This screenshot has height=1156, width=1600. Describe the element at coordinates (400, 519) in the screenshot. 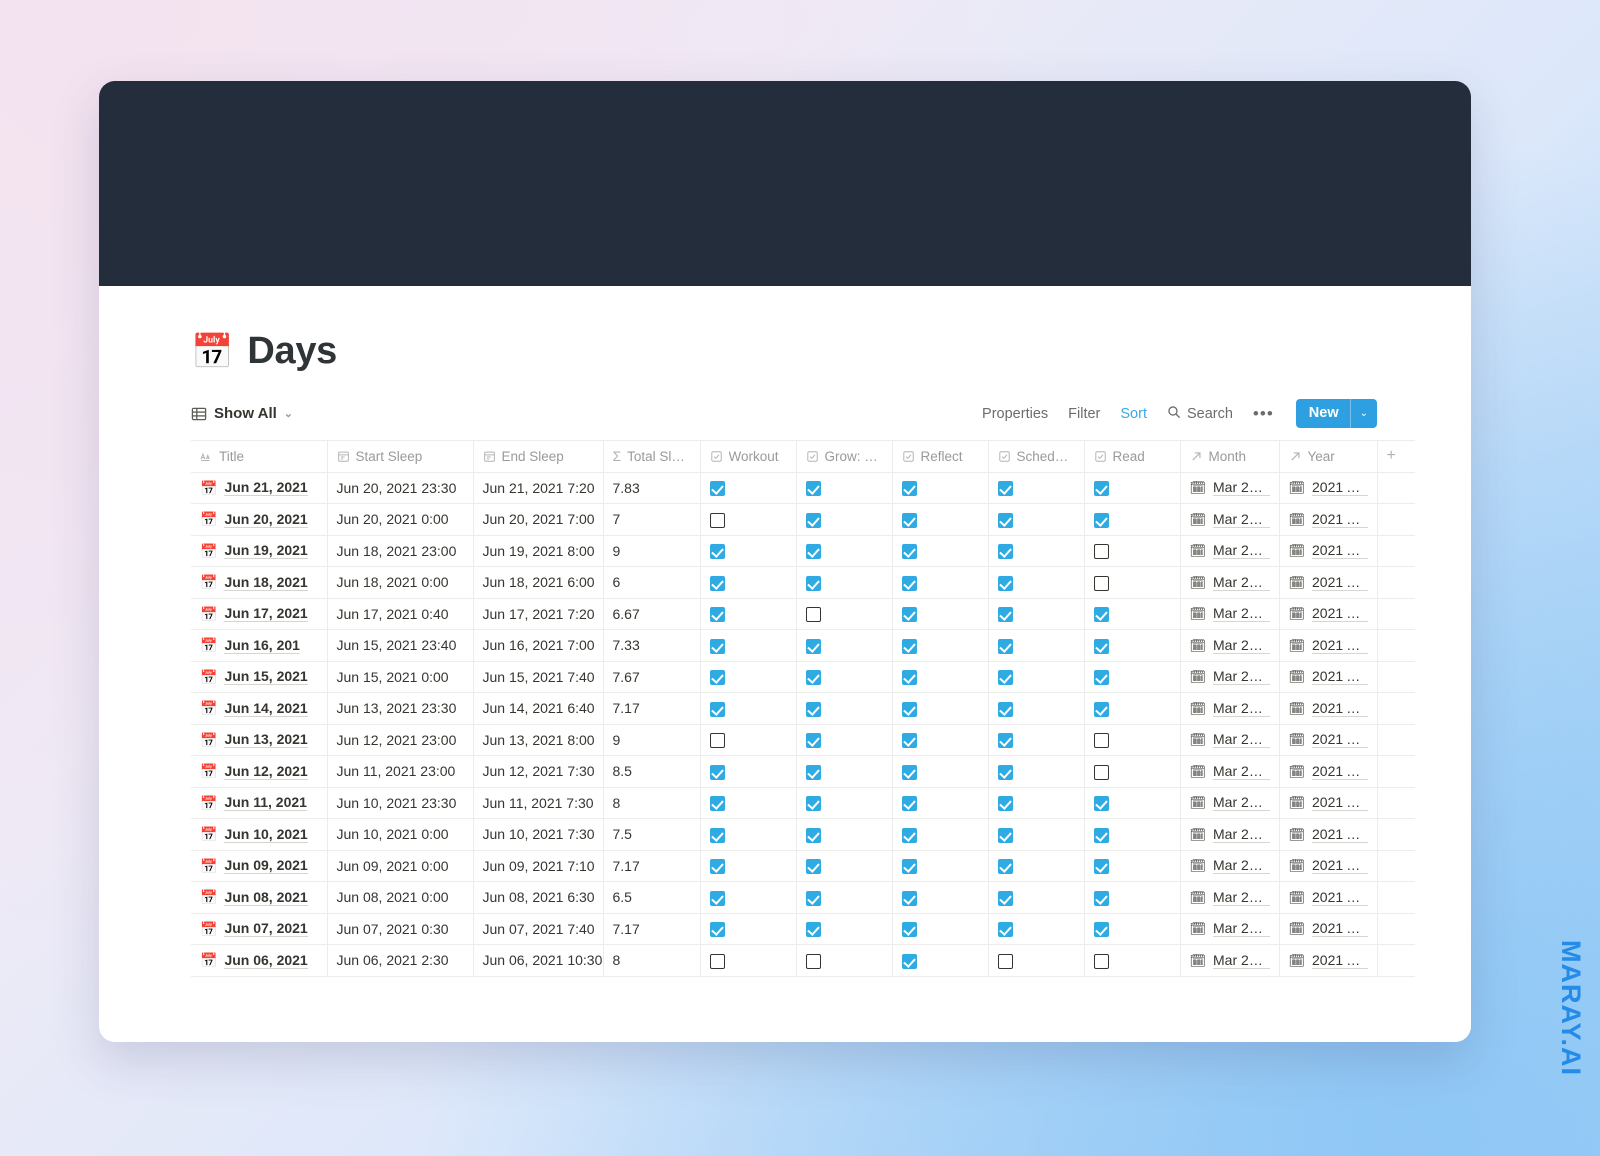

I see `cell-start-sleep: Jun 20, 2021 0:00` at that location.